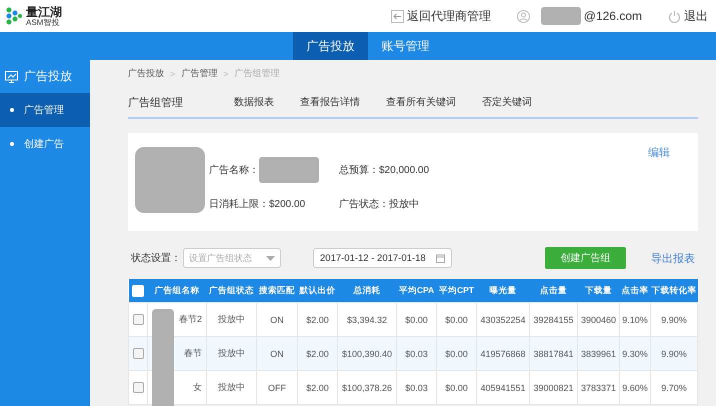  Describe the element at coordinates (503, 353) in the screenshot. I see `table-cell: 419576868` at that location.